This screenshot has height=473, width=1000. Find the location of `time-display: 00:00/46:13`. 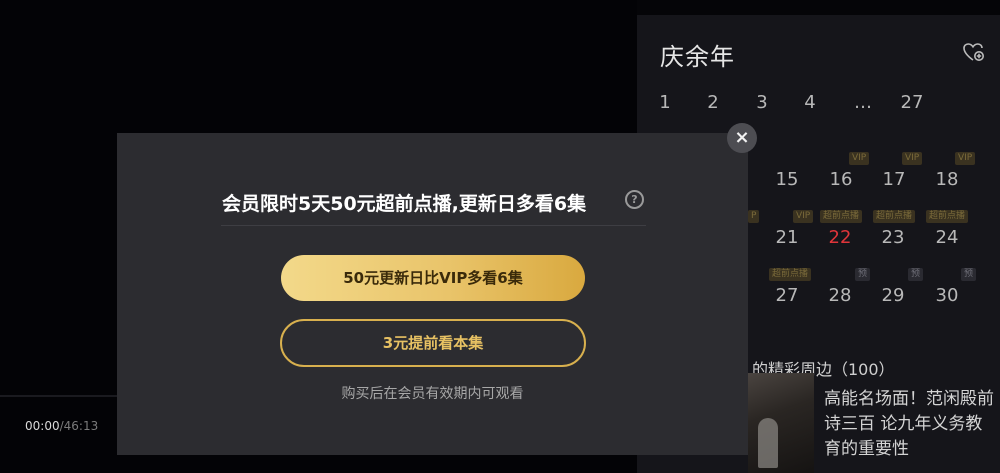

time-display: 00:00/46:13 is located at coordinates (61, 426).